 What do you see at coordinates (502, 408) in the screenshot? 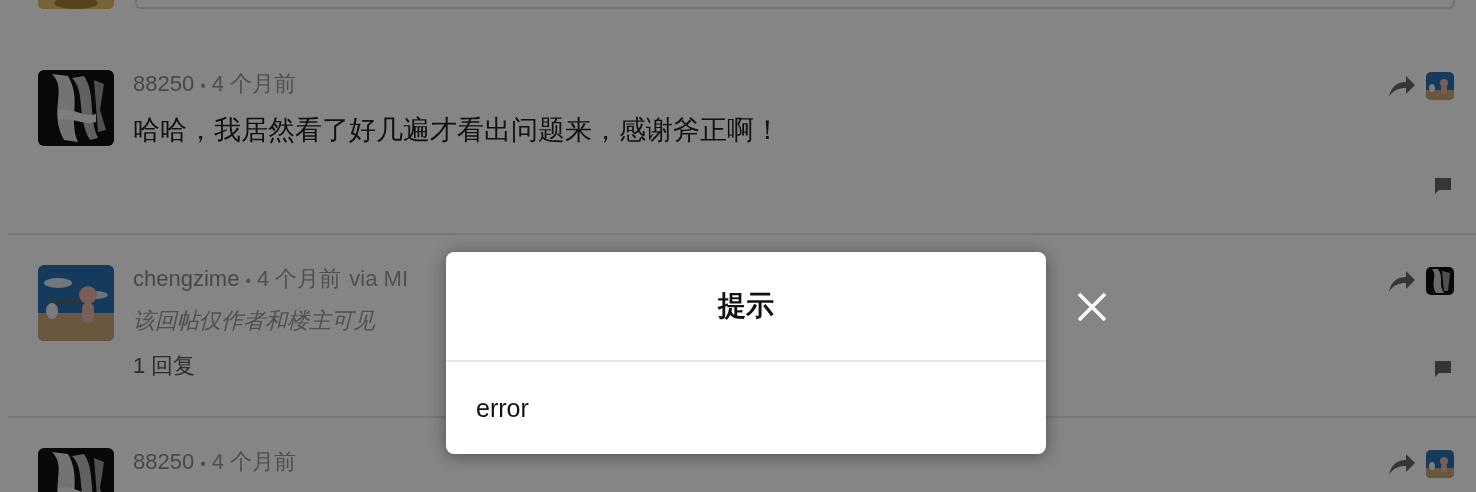
I see `dialog-message: error` at bounding box center [502, 408].